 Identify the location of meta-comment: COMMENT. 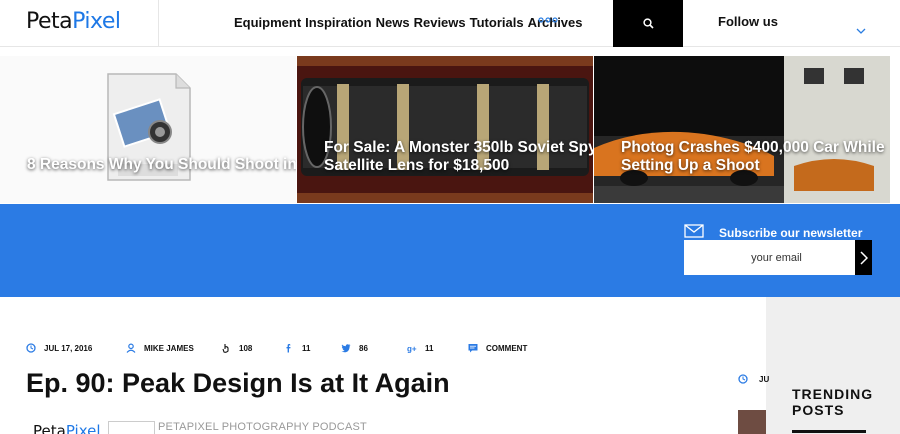
(497, 348).